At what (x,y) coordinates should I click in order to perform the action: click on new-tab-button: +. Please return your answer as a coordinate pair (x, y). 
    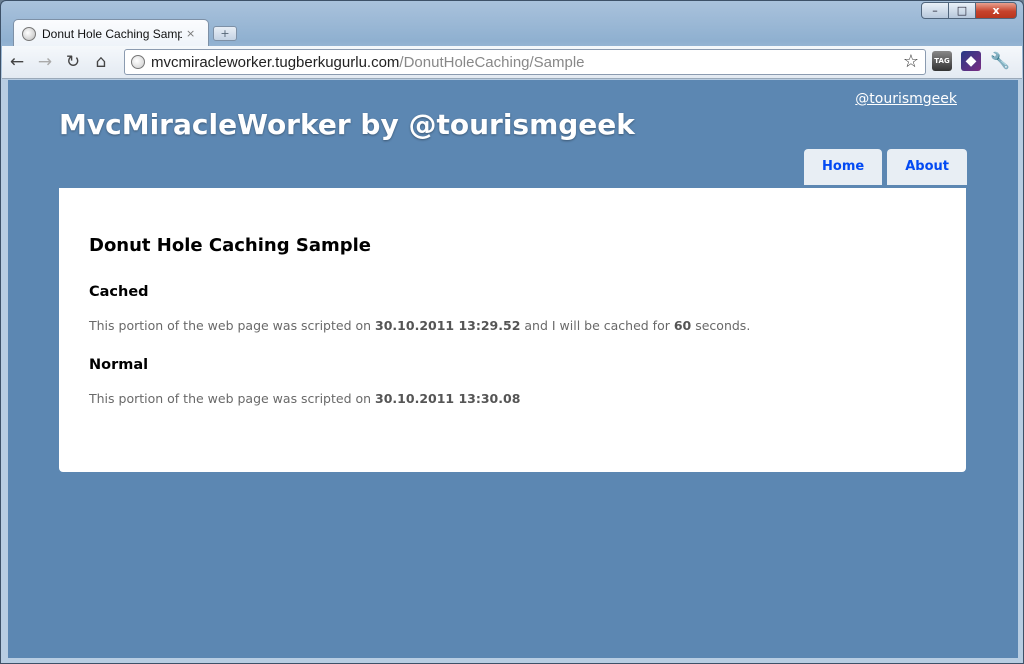
    Looking at the image, I should click on (225, 33).